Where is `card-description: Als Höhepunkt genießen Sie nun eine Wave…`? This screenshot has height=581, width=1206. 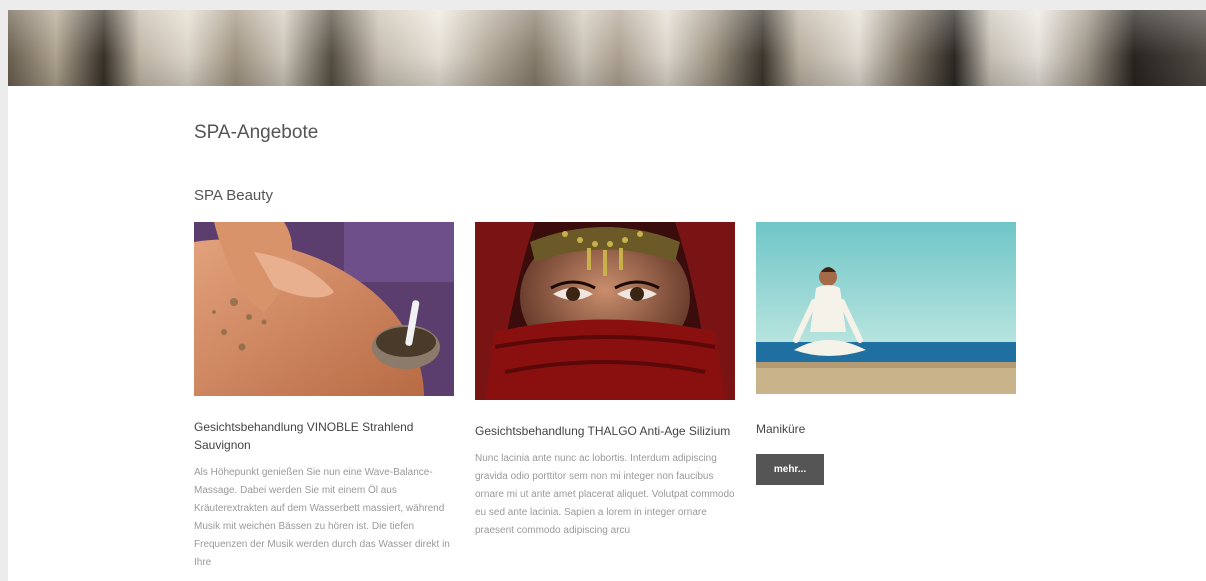
card-description: Als Höhepunkt genießen Sie nun eine Wave… is located at coordinates (322, 517).